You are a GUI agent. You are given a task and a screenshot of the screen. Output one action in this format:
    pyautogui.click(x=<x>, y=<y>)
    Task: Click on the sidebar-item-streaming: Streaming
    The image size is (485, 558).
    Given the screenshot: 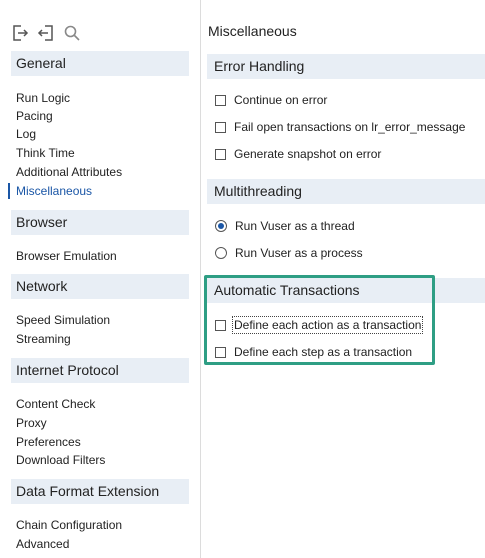 What is the action you would take?
    pyautogui.click(x=43, y=339)
    